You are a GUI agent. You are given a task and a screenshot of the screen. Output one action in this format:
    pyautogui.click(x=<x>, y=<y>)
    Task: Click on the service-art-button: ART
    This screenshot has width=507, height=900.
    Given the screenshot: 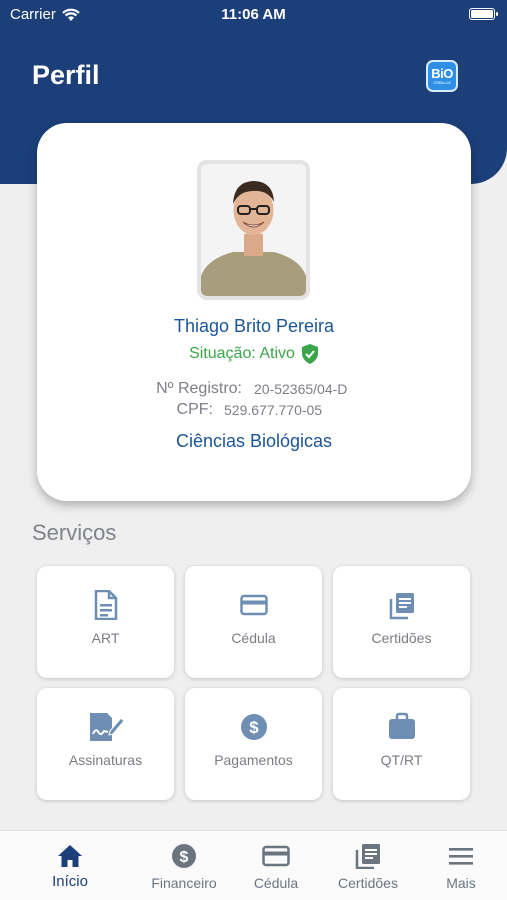 What is the action you would take?
    pyautogui.click(x=105, y=622)
    